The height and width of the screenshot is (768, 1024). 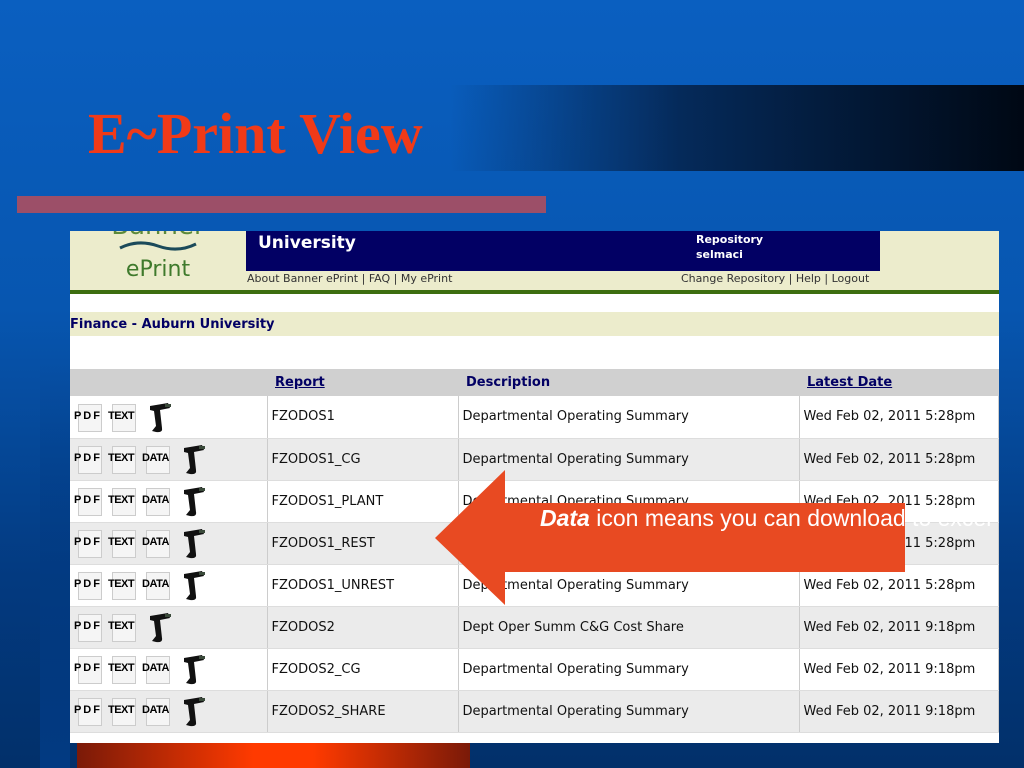 I want to click on left-nav: About Banner ePrint | FAQ | My ePrint, so click(x=350, y=278).